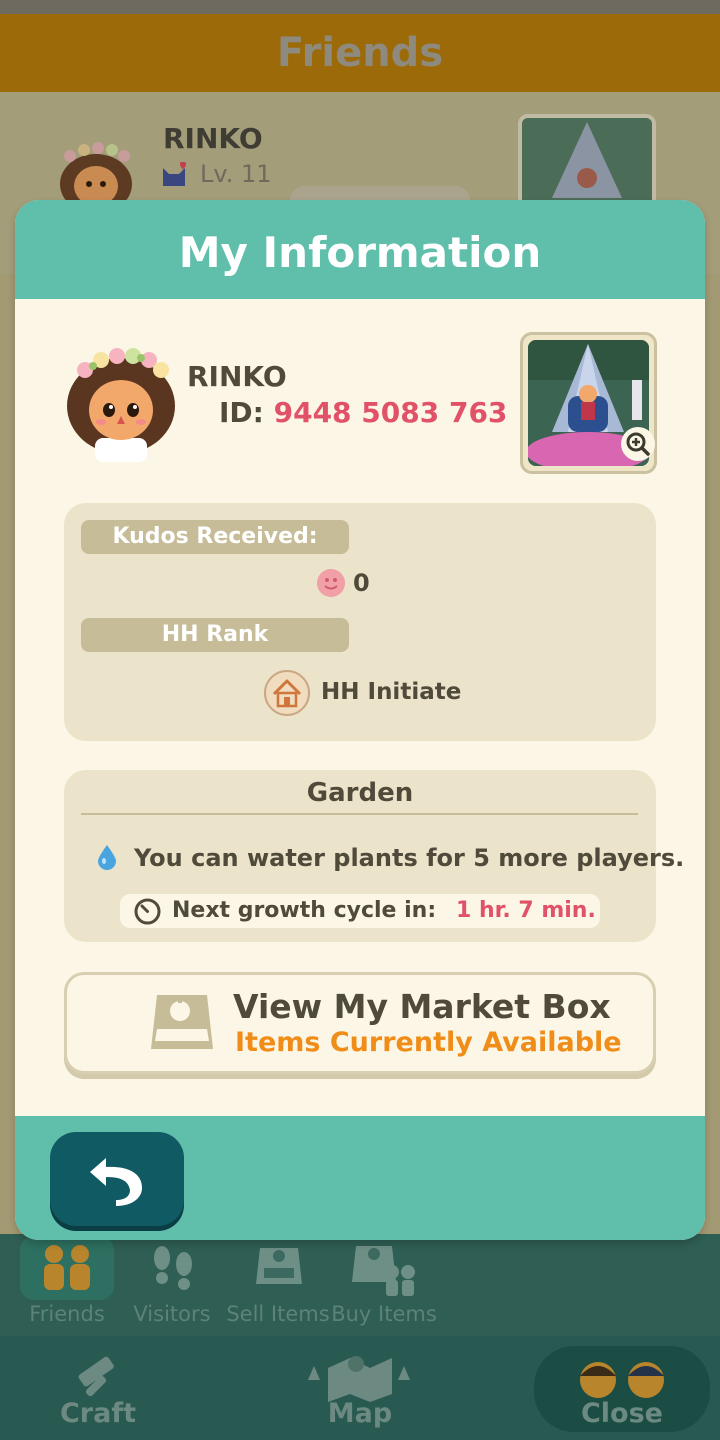 Image resolution: width=720 pixels, height=1440 pixels. What do you see at coordinates (213, 138) in the screenshot?
I see `friend-name: RINKO` at bounding box center [213, 138].